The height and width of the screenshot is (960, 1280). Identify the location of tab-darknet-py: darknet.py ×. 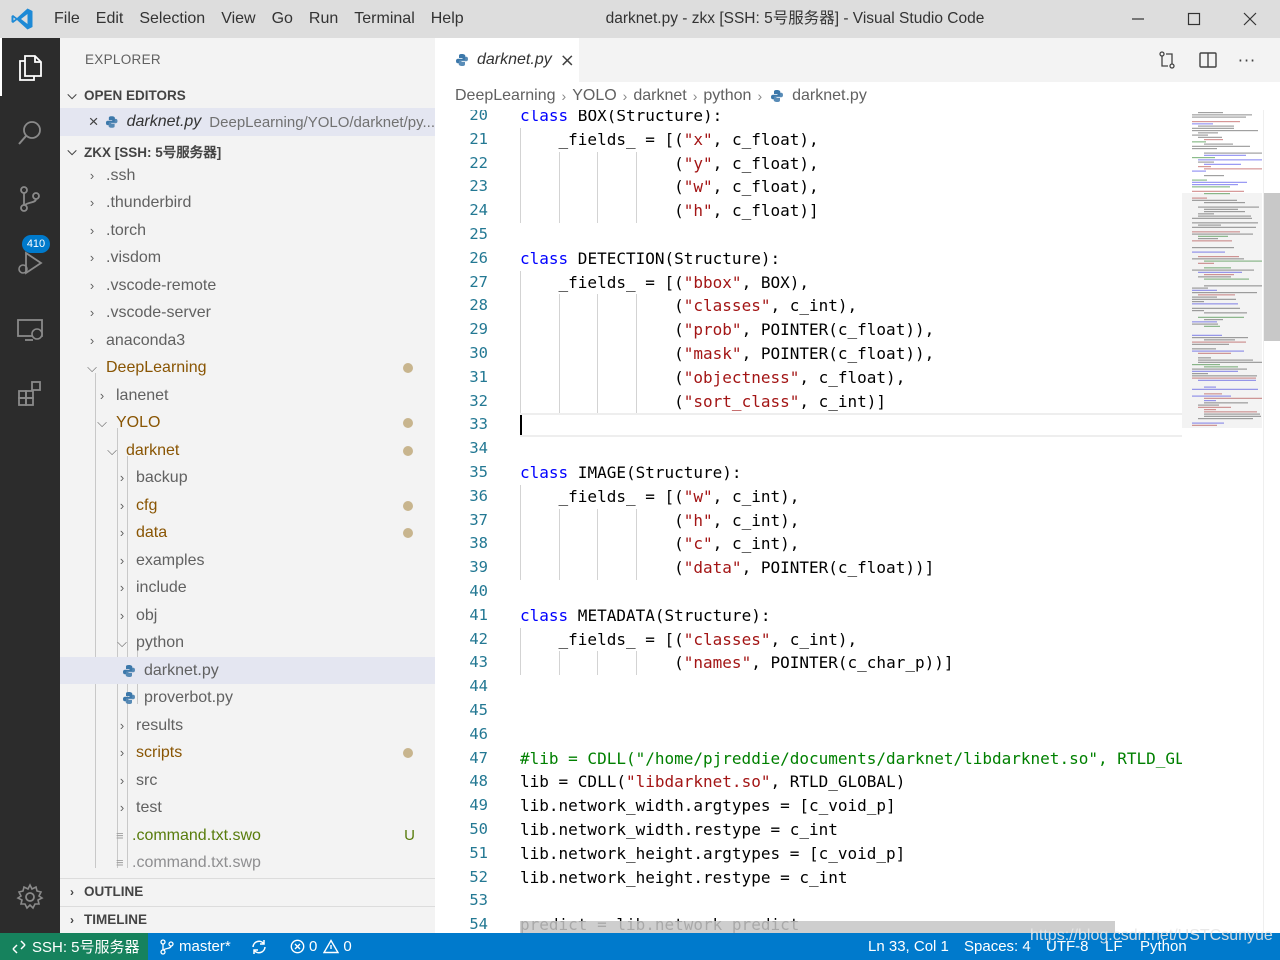
(507, 60).